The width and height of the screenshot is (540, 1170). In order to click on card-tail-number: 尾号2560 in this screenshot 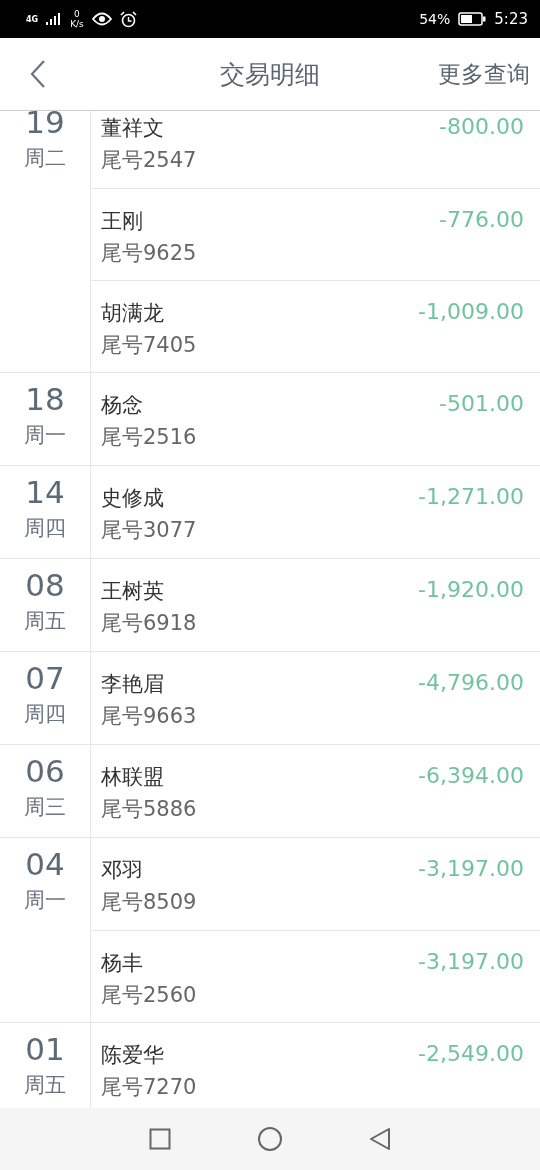, I will do `click(149, 995)`.